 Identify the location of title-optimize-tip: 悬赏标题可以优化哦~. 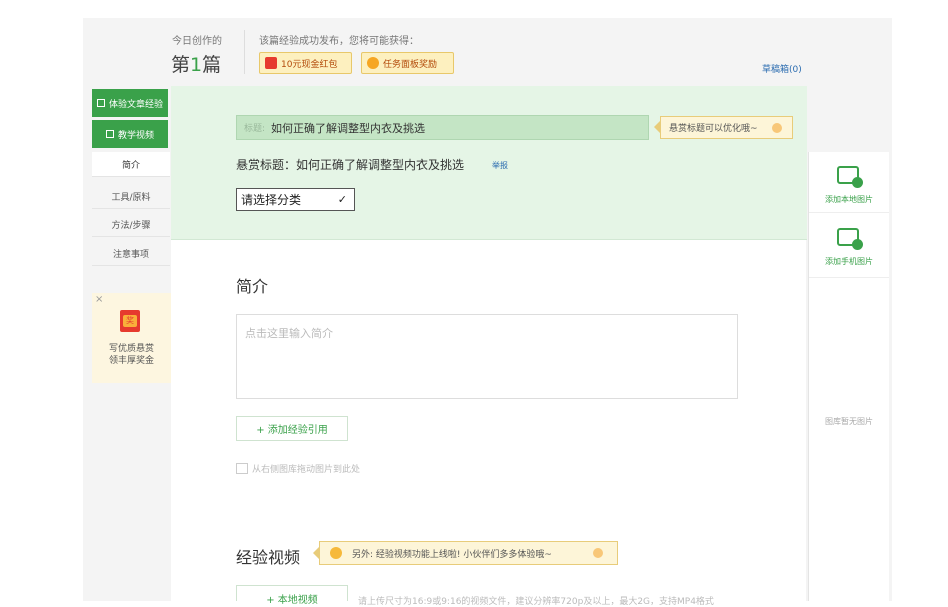
(726, 127).